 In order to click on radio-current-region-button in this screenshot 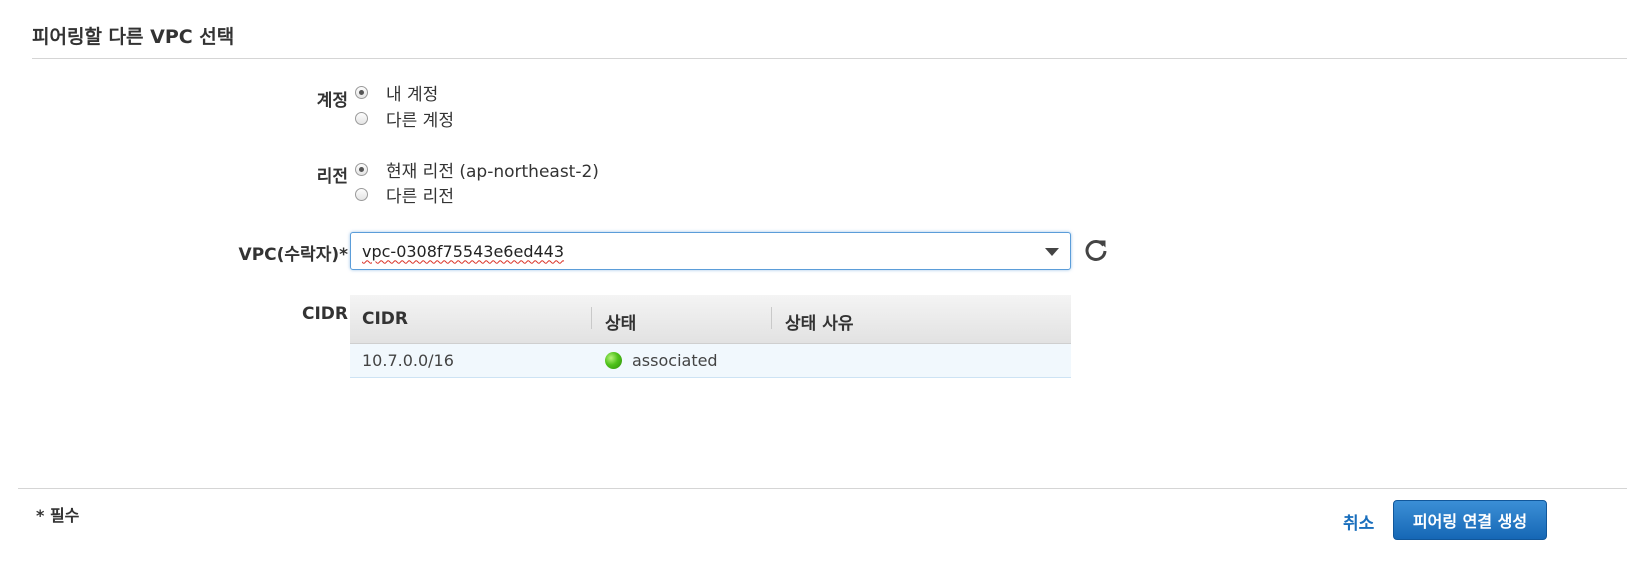, I will do `click(361, 169)`.